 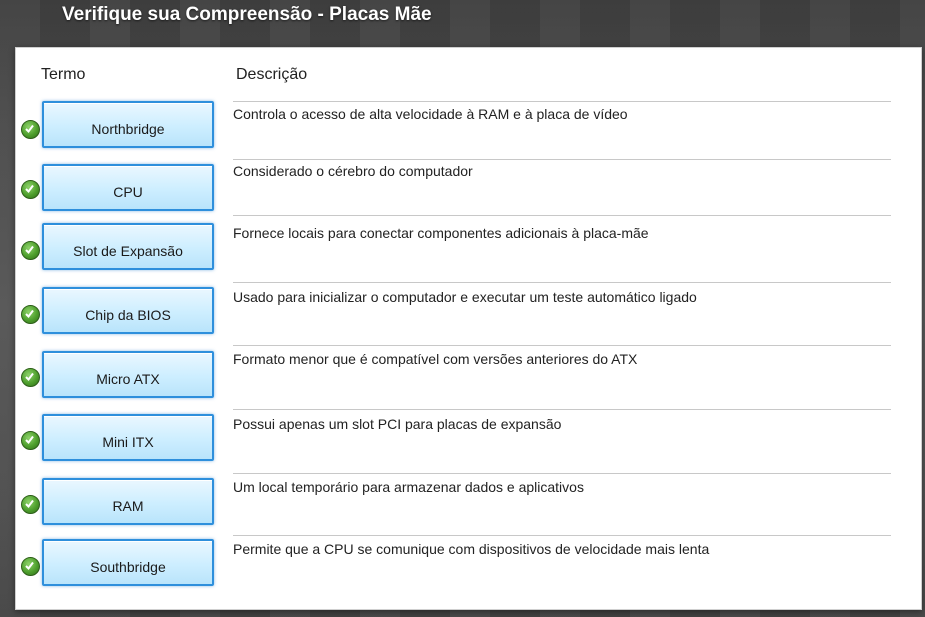 I want to click on description-text: Considerado o cérebro do computador, so click(x=353, y=171).